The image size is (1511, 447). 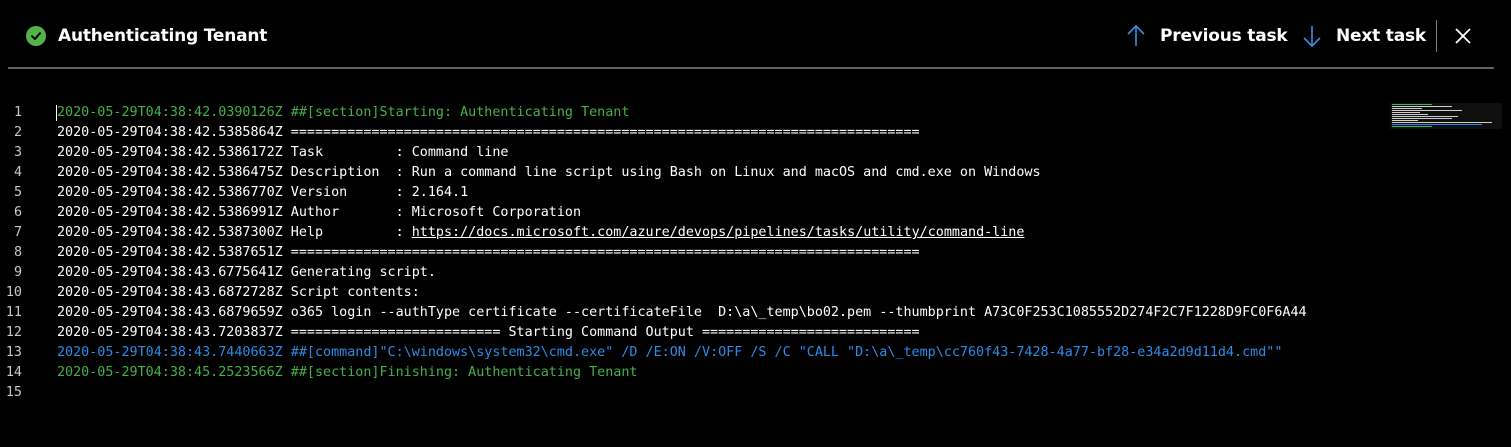 I want to click on editor-minimap, so click(x=1446, y=116).